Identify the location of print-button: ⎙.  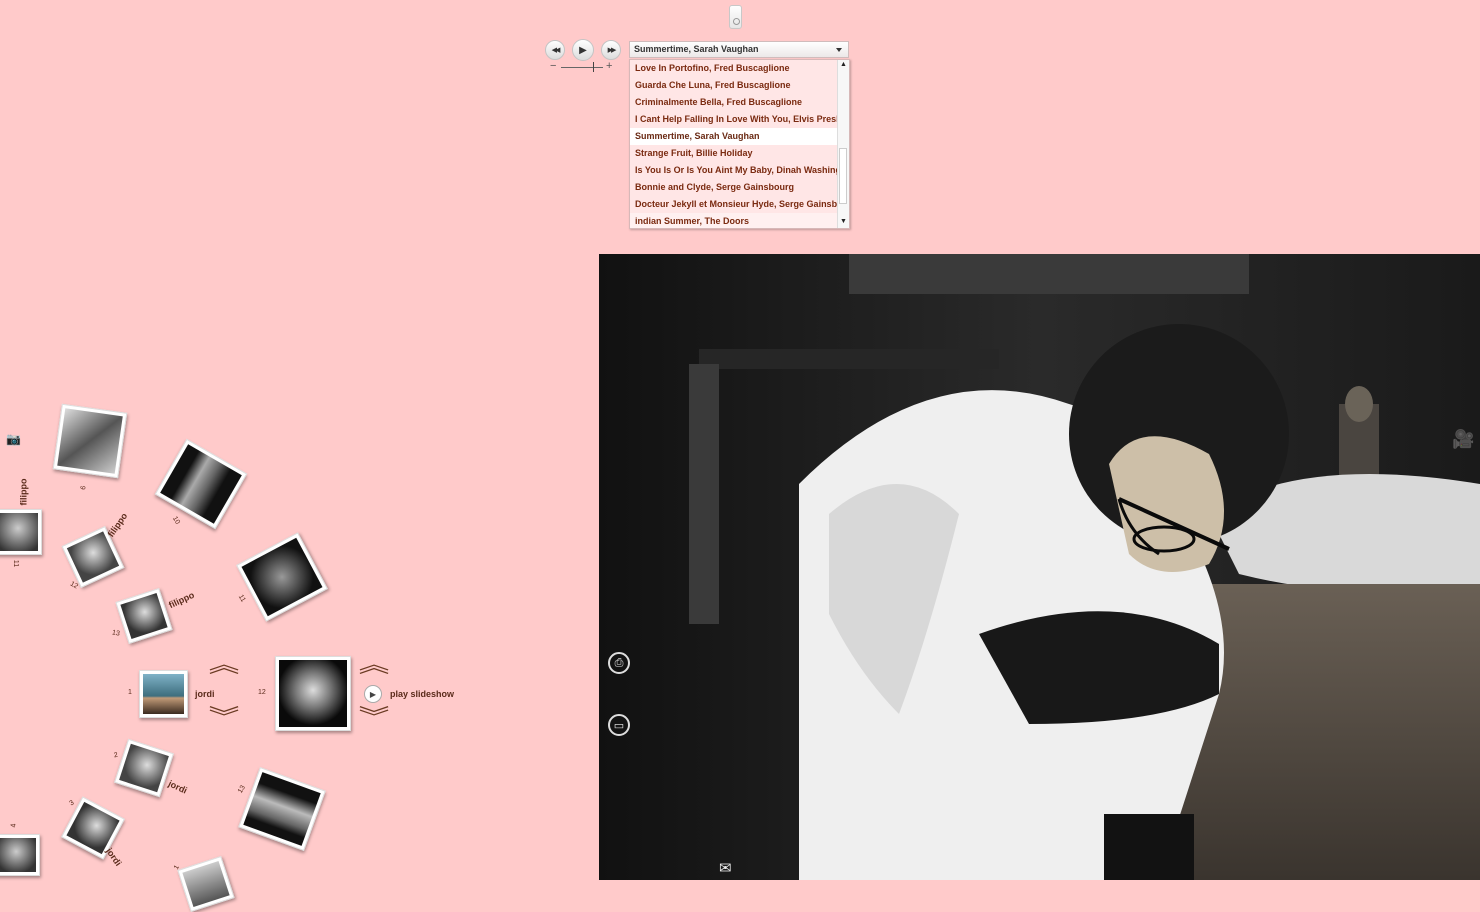
(619, 663).